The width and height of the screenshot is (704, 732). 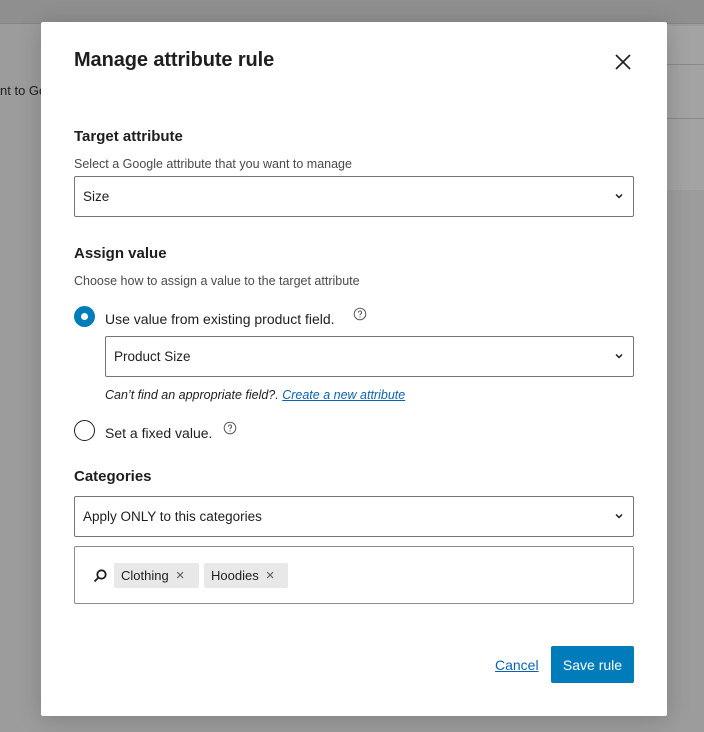 What do you see at coordinates (354, 575) in the screenshot?
I see `categories-tag-input: Clothing × Hoodies ×` at bounding box center [354, 575].